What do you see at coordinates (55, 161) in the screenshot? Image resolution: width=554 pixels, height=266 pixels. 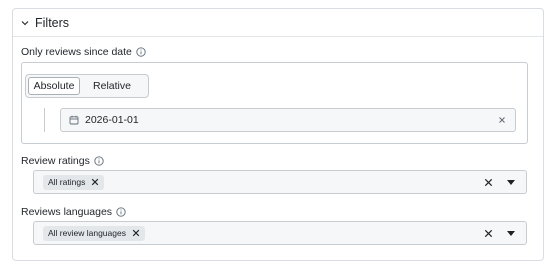 I see `ratings-label-text: Review ratings` at bounding box center [55, 161].